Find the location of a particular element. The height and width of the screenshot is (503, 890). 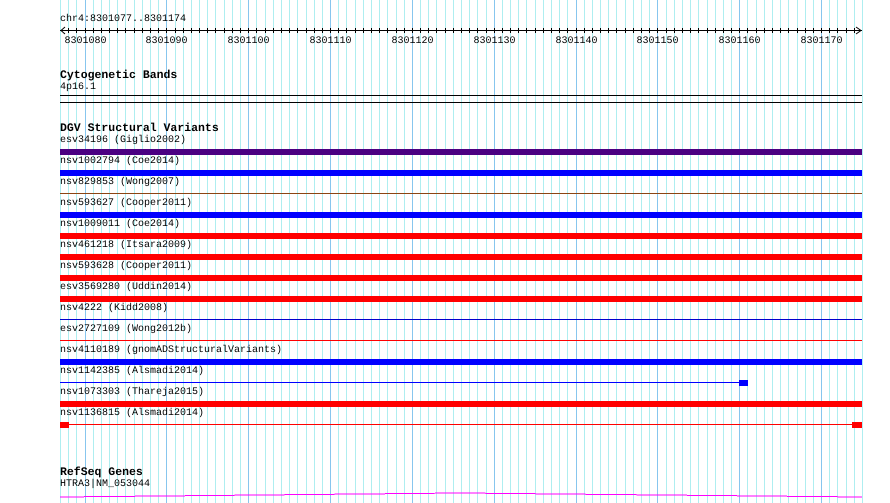

feature-label: nsv461218 (Itsara2009) is located at coordinates (126, 246).